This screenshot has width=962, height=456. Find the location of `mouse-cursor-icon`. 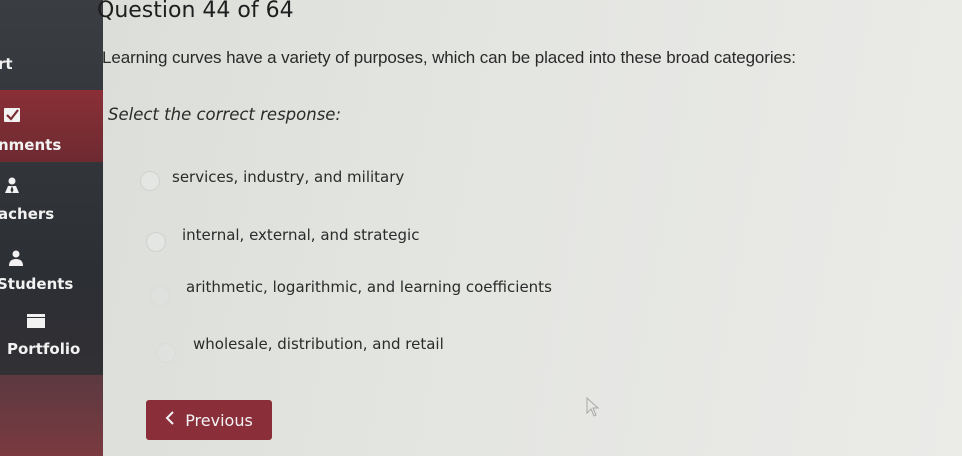

mouse-cursor-icon is located at coordinates (593, 408).